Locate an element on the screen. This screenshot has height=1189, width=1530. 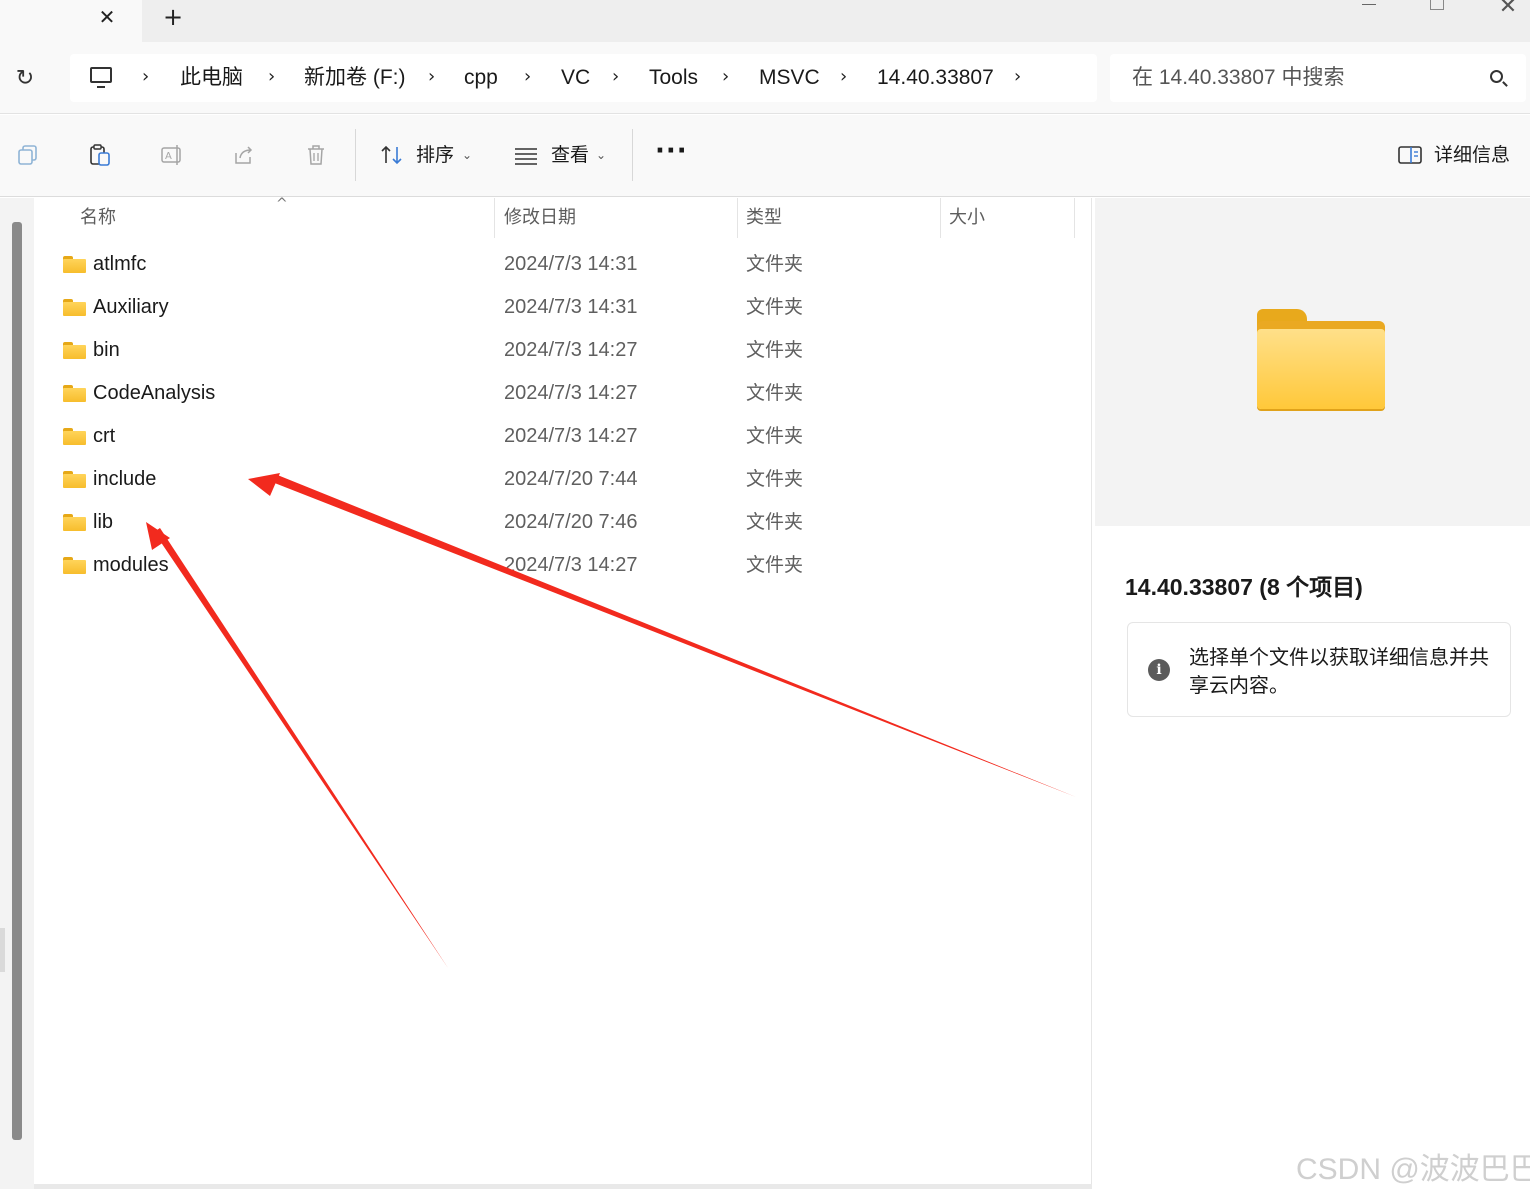
search-icon is located at coordinates (1496, 76).